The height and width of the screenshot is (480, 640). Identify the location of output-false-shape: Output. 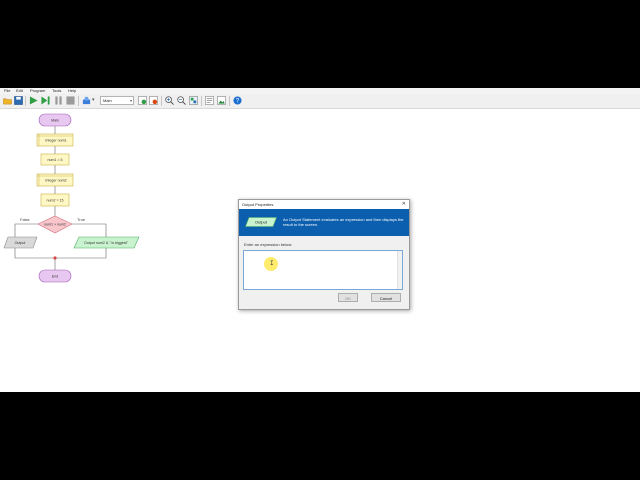
(20, 242).